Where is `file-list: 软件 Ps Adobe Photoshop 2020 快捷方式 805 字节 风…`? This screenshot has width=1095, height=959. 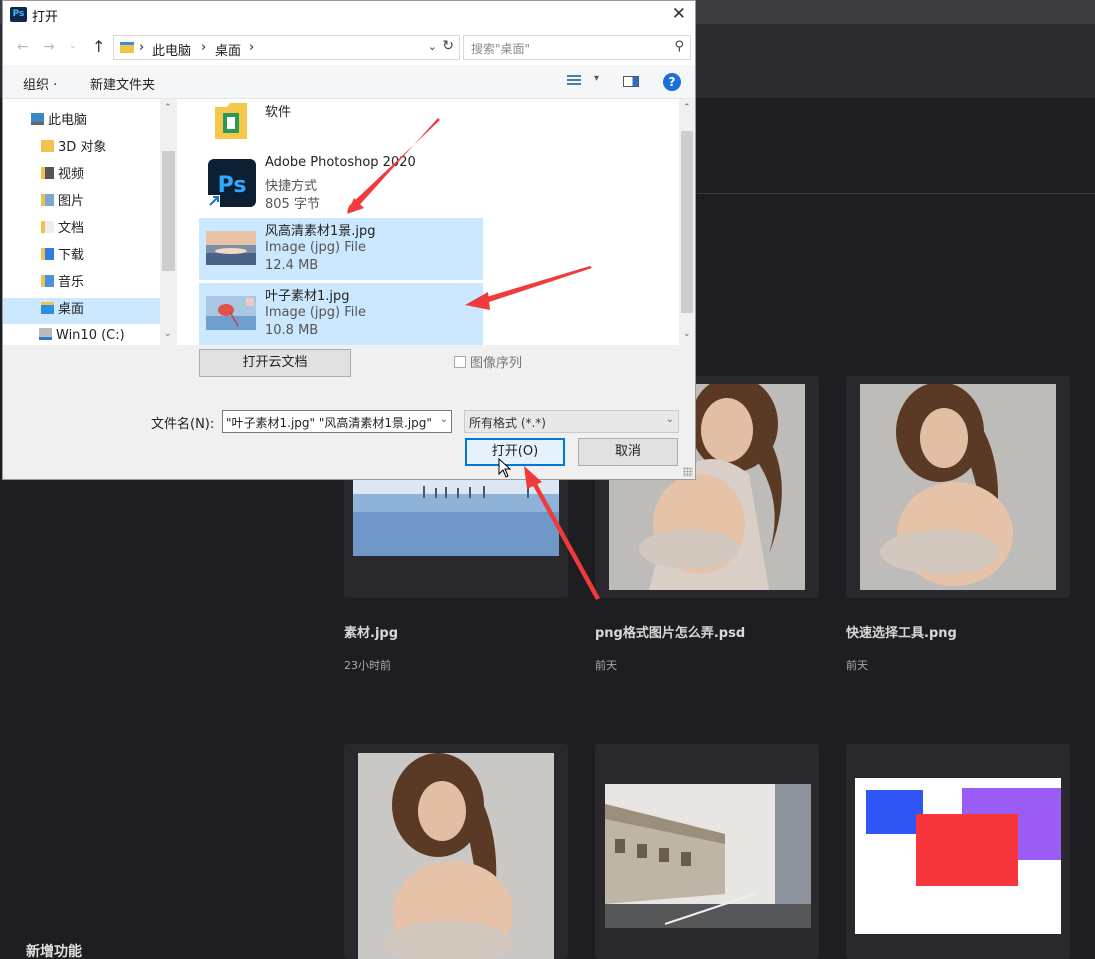 file-list: 软件 Ps Adobe Photoshop 2020 快捷方式 805 字节 风… is located at coordinates (437, 222).